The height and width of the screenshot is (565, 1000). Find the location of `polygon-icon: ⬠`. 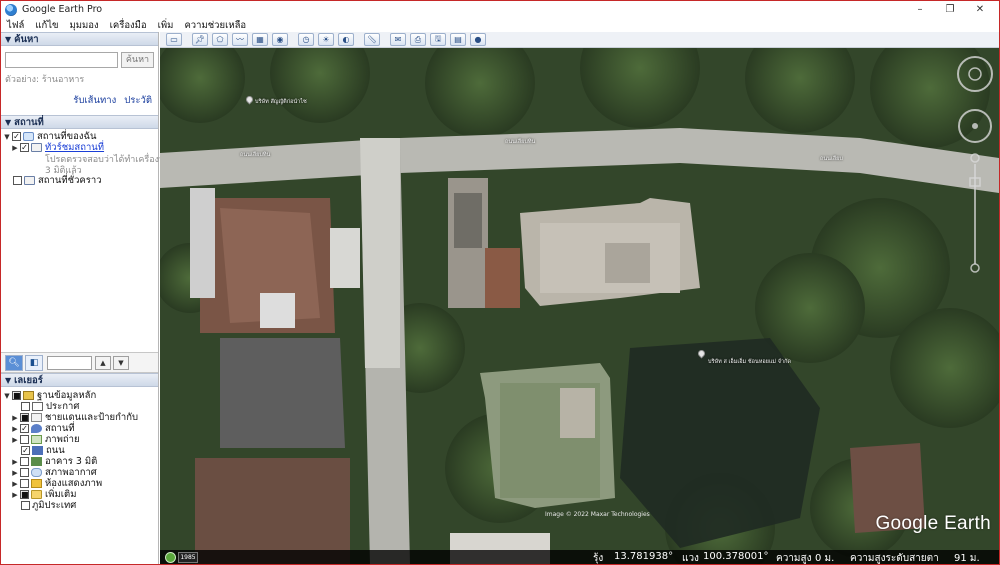

polygon-icon: ⬠ is located at coordinates (220, 39).